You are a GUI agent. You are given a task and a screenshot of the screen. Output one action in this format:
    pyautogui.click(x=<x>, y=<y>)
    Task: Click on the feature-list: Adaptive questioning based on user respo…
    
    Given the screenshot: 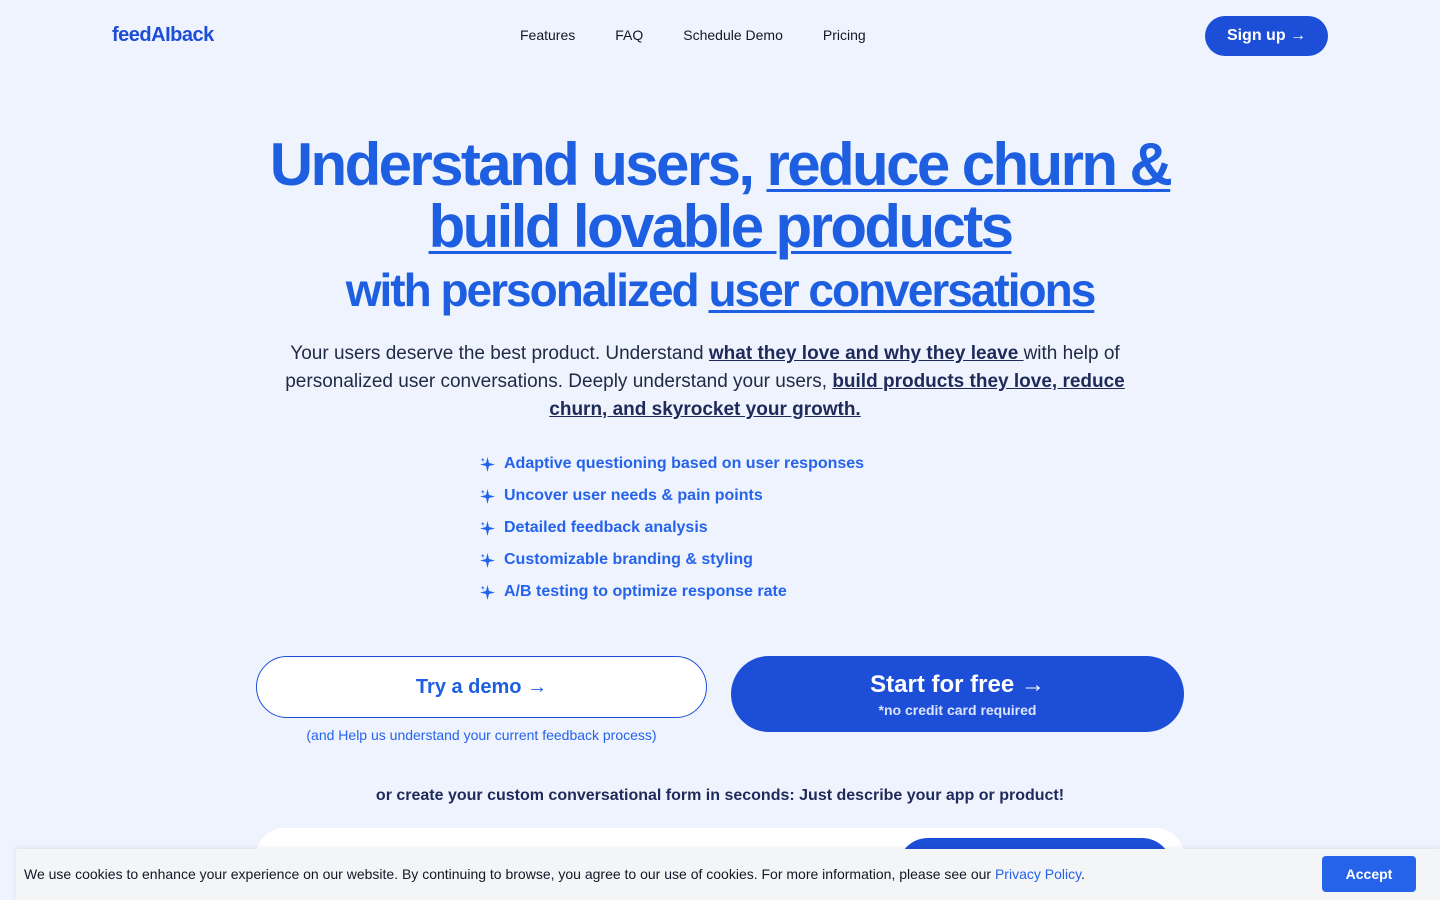 What is the action you would take?
    pyautogui.click(x=672, y=528)
    